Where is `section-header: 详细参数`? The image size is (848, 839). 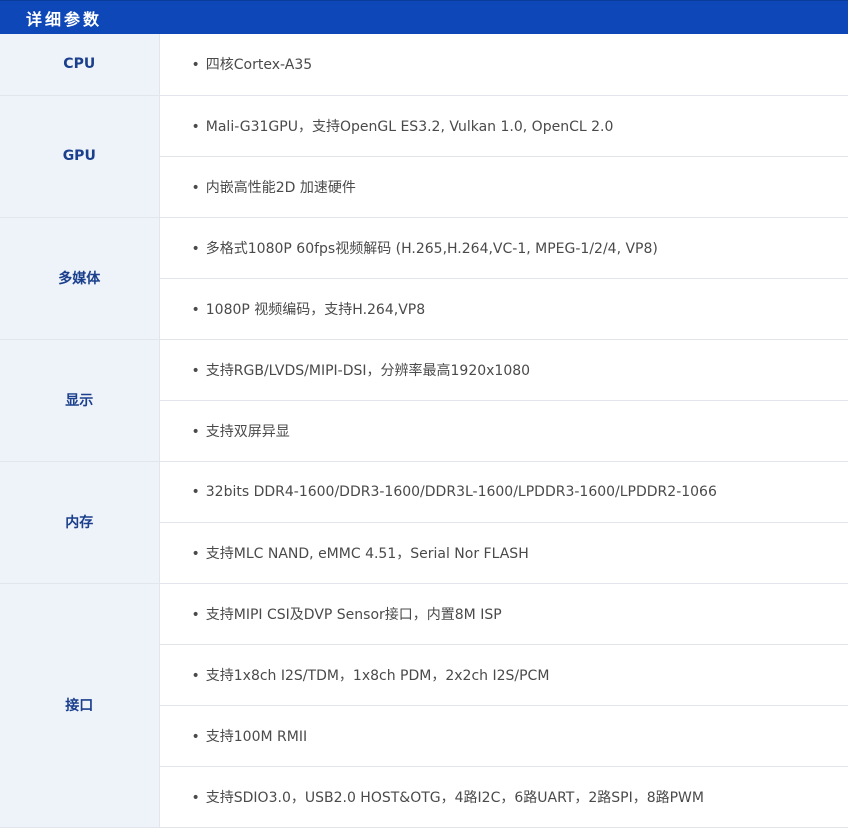 section-header: 详细参数 is located at coordinates (424, 17).